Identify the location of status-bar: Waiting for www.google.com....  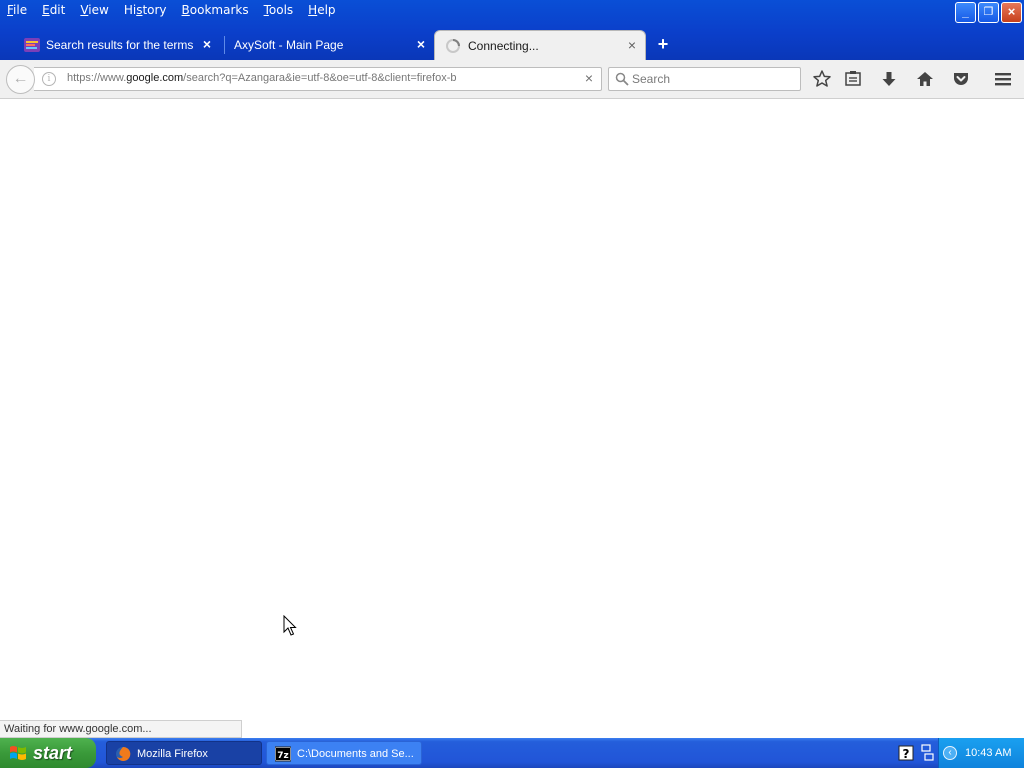
(121, 729).